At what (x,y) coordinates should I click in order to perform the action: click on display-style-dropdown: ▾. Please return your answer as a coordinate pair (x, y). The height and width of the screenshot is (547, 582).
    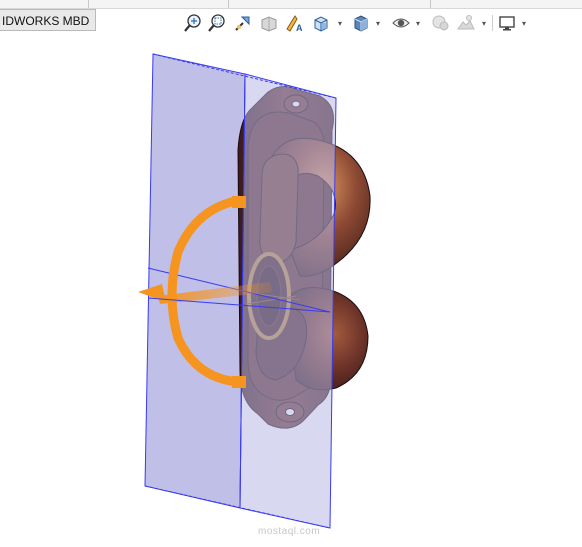
    Looking at the image, I should click on (378, 23).